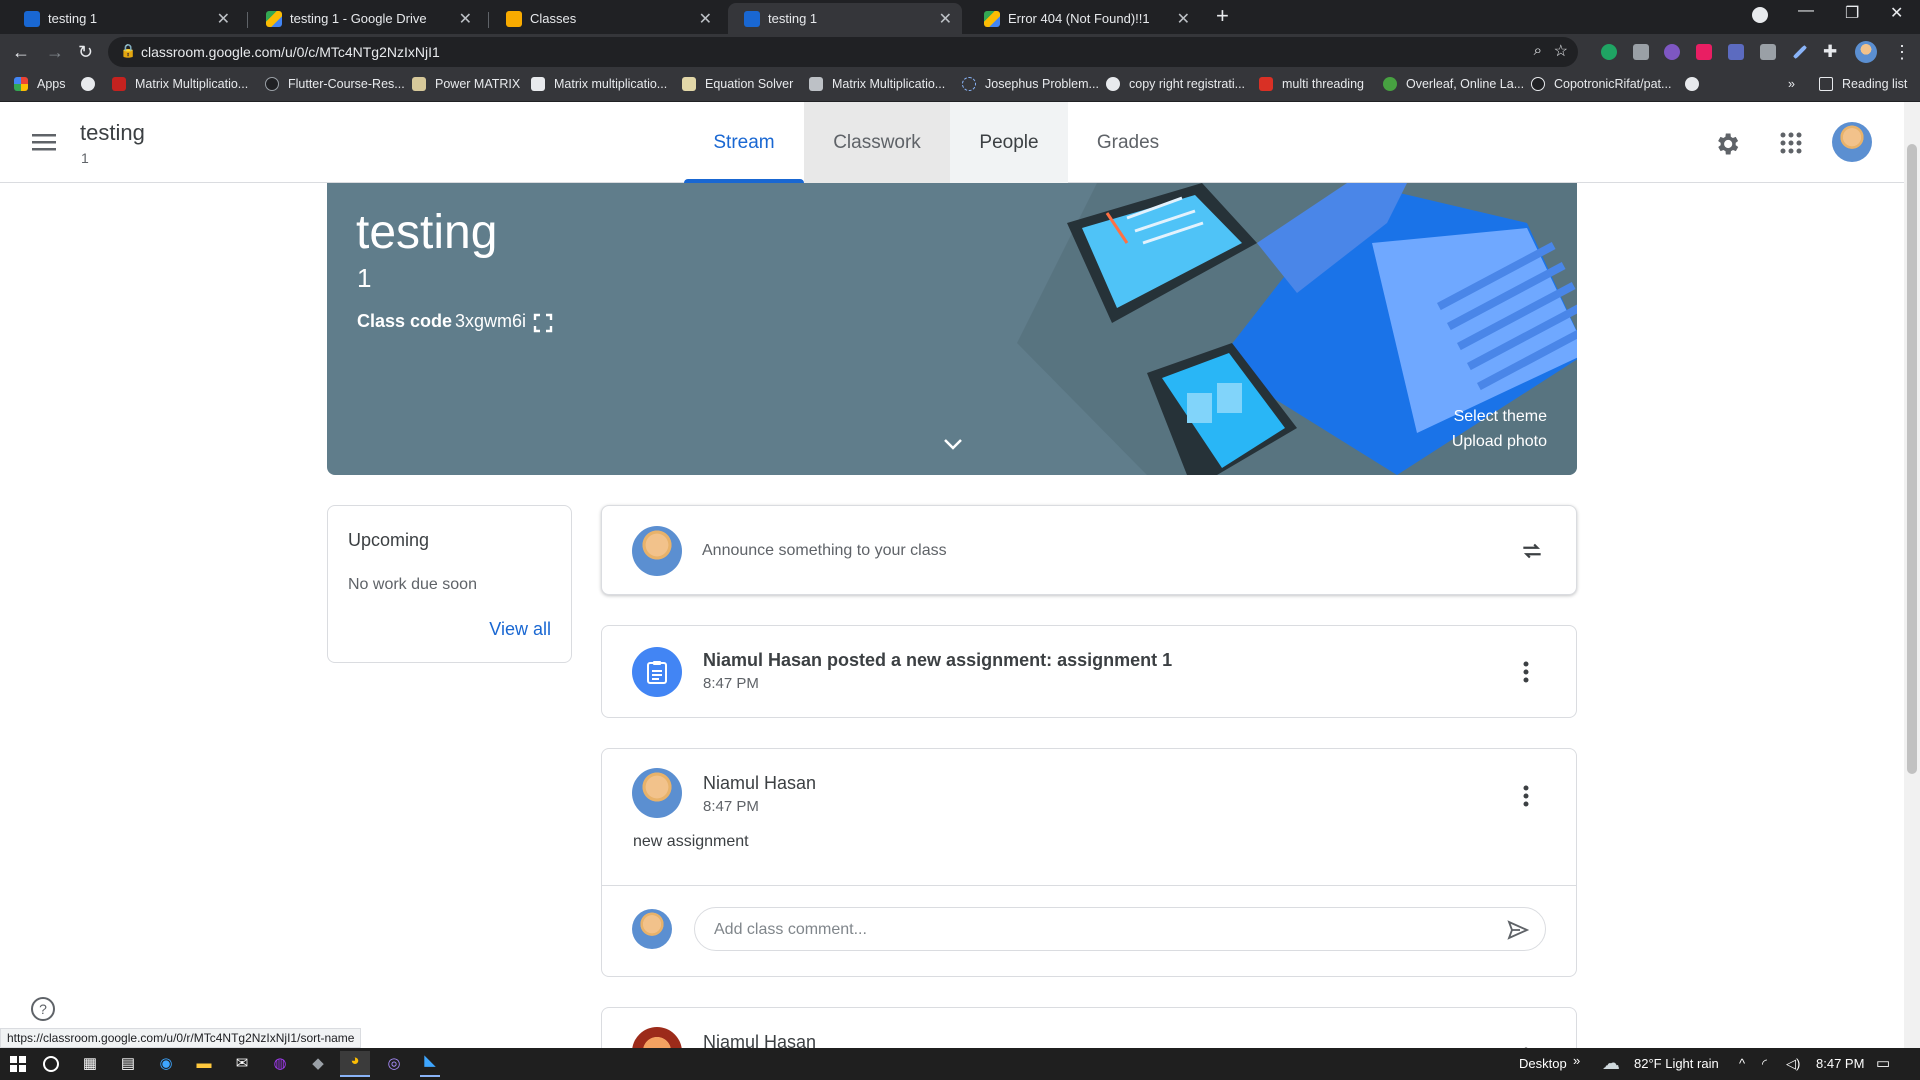  I want to click on zoom-icon: ⌕, so click(1538, 50).